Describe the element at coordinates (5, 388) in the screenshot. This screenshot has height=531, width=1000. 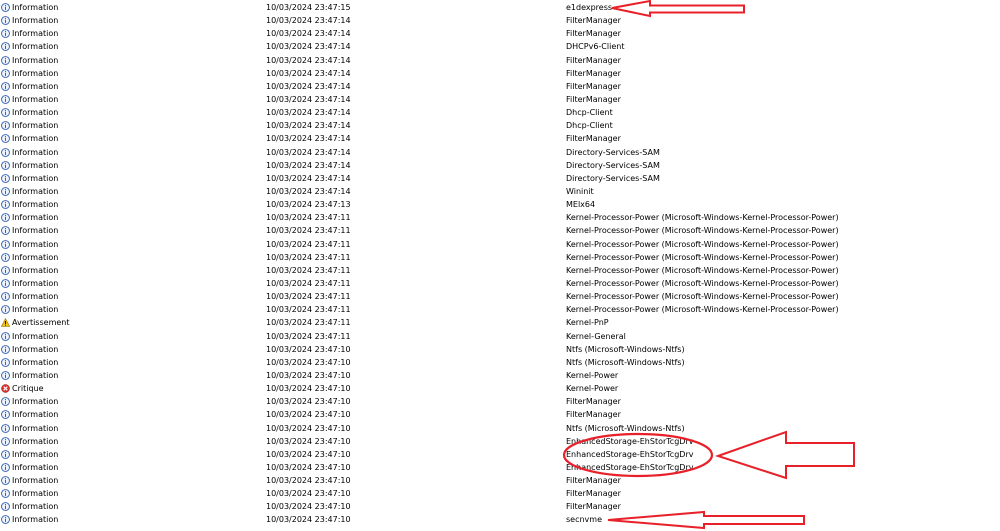
I see `critical-icon` at that location.